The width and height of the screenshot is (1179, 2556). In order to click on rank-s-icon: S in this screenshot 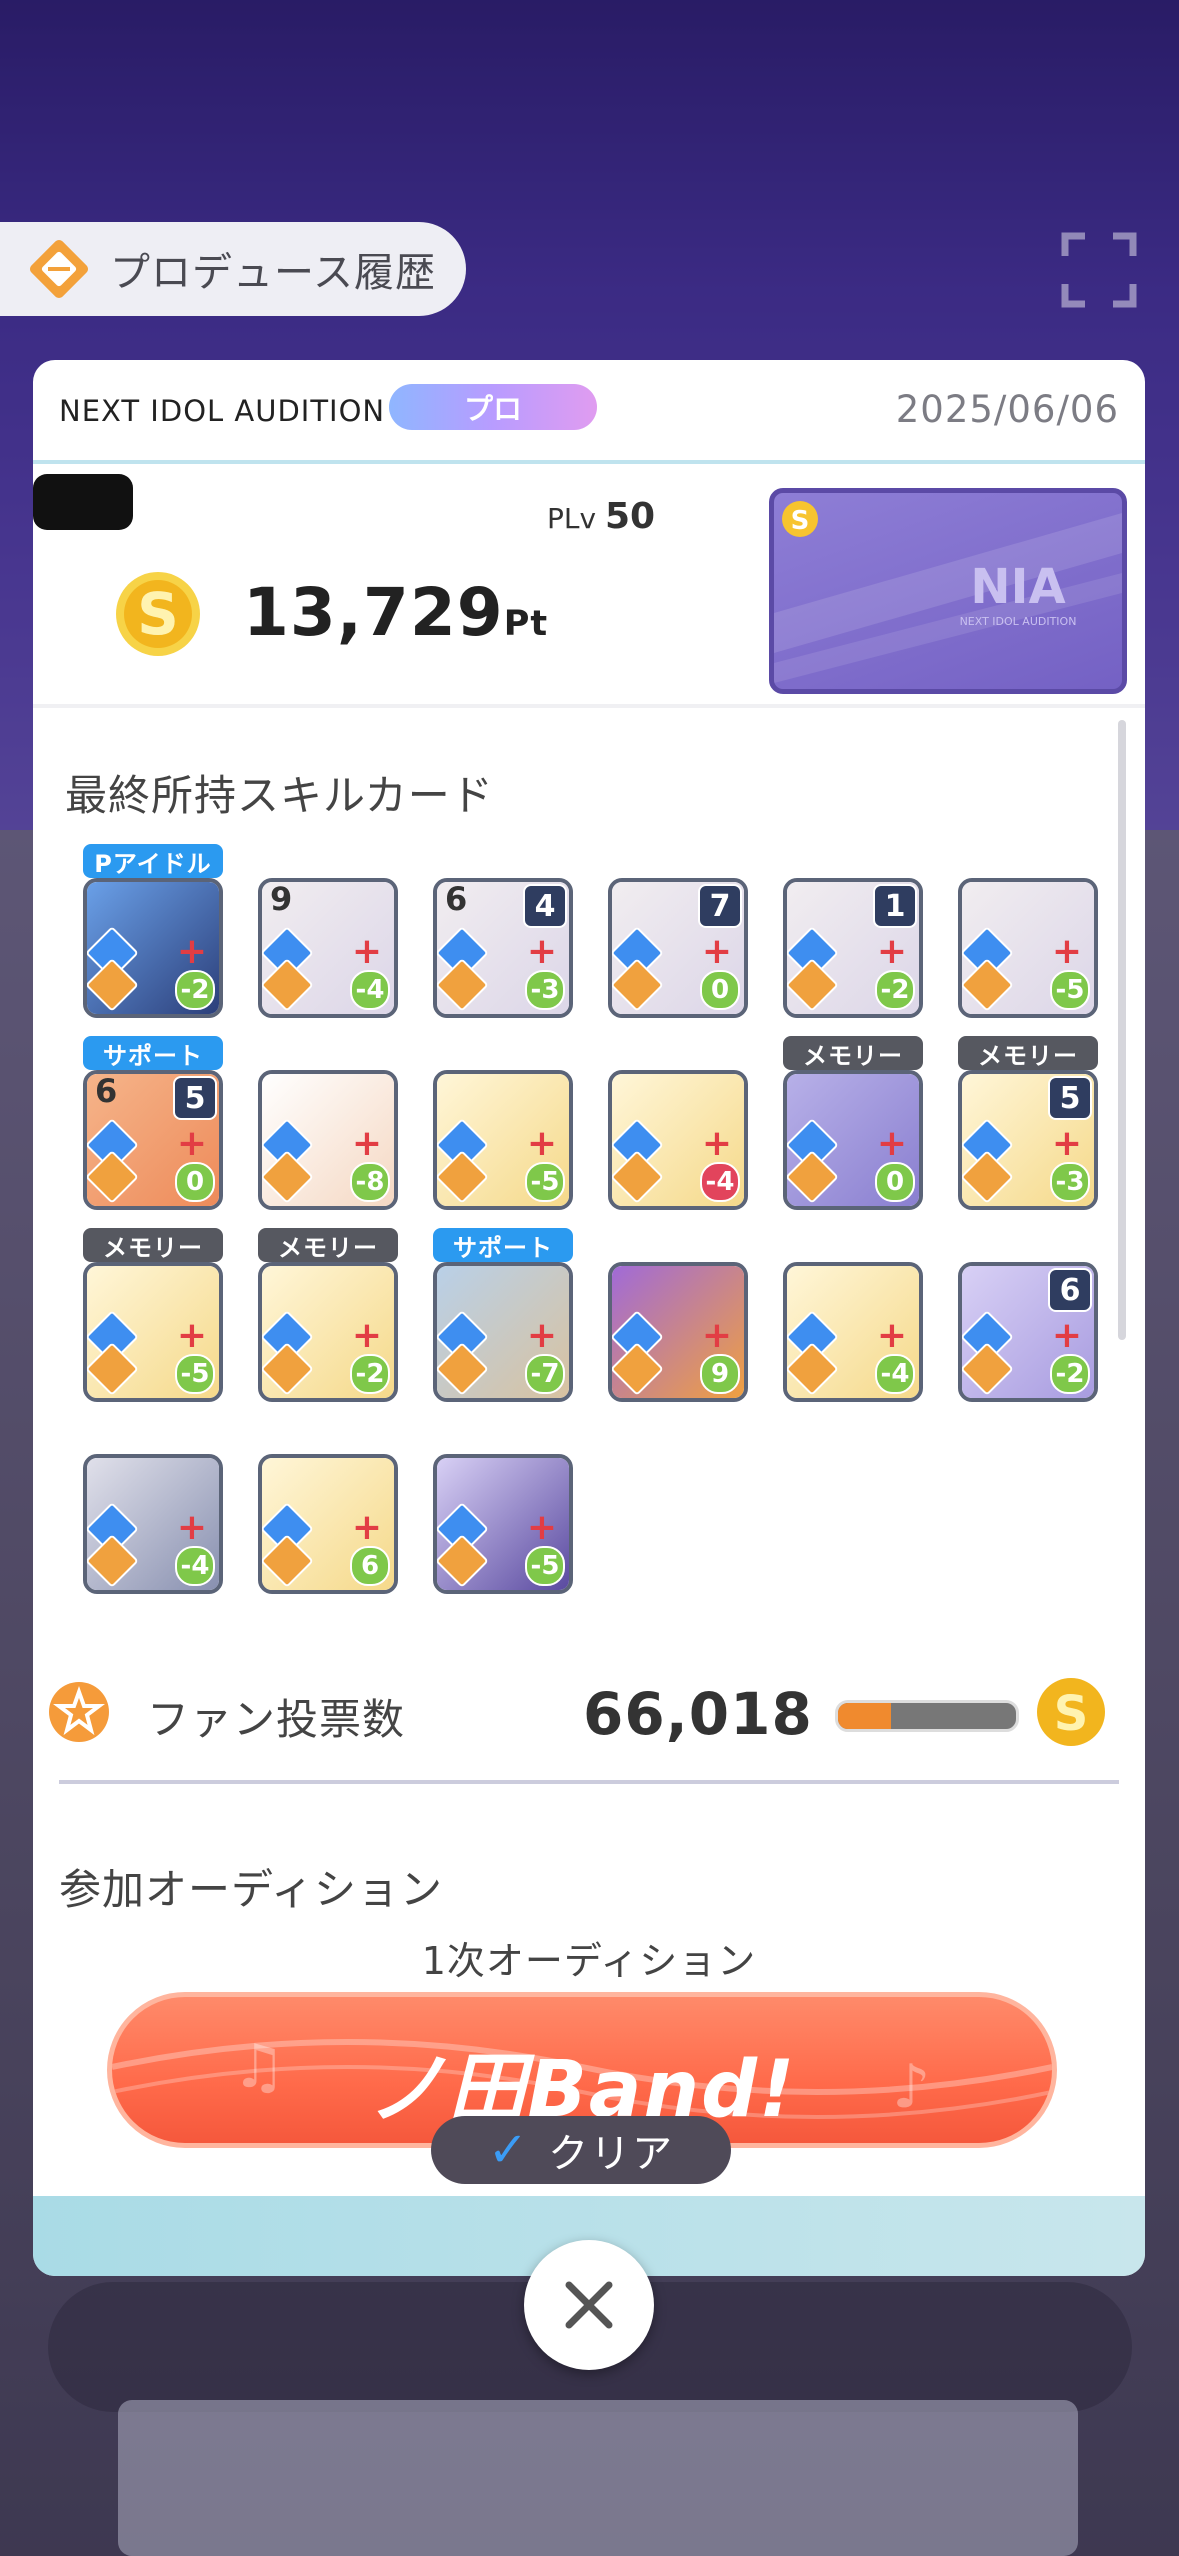, I will do `click(158, 614)`.